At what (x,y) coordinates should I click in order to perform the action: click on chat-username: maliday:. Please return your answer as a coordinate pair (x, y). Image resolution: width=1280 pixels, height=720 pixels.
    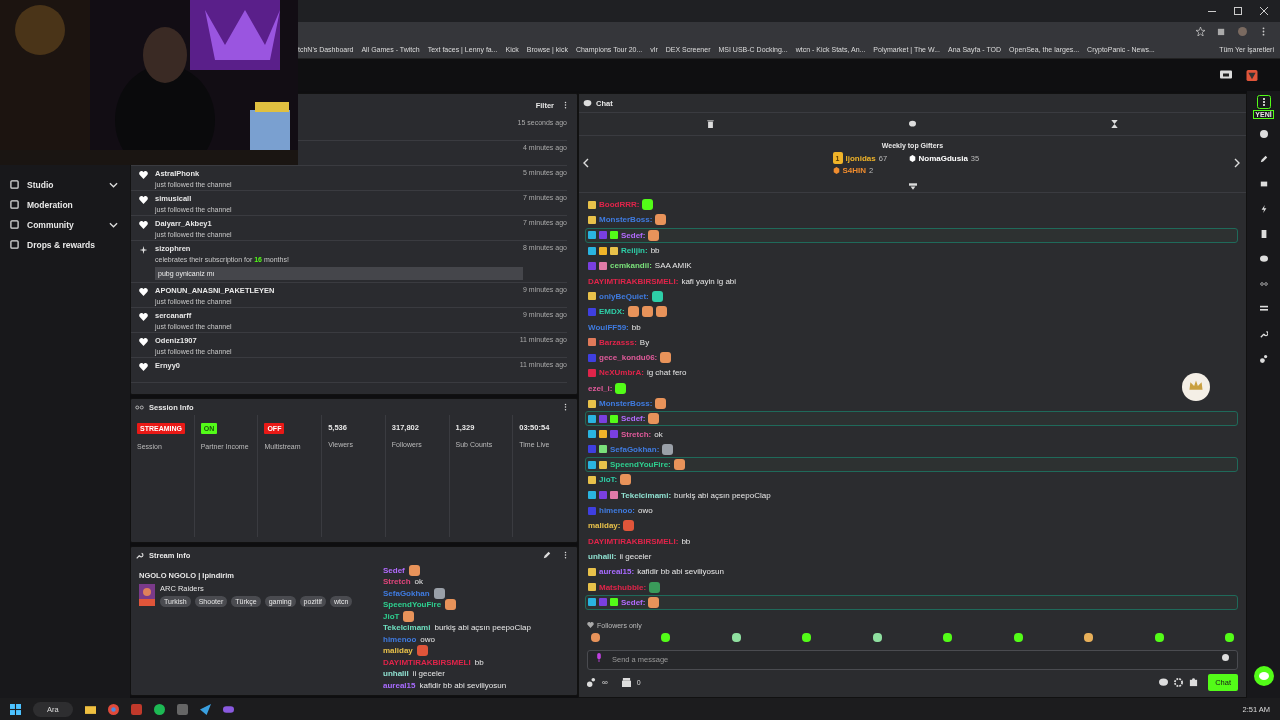
    Looking at the image, I should click on (604, 526).